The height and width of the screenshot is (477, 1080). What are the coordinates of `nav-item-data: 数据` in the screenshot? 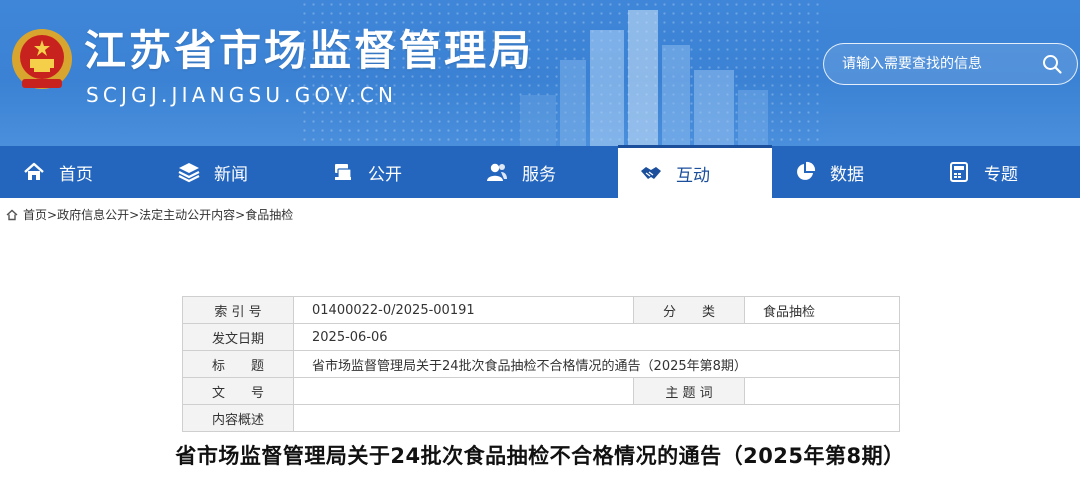 It's located at (829, 172).